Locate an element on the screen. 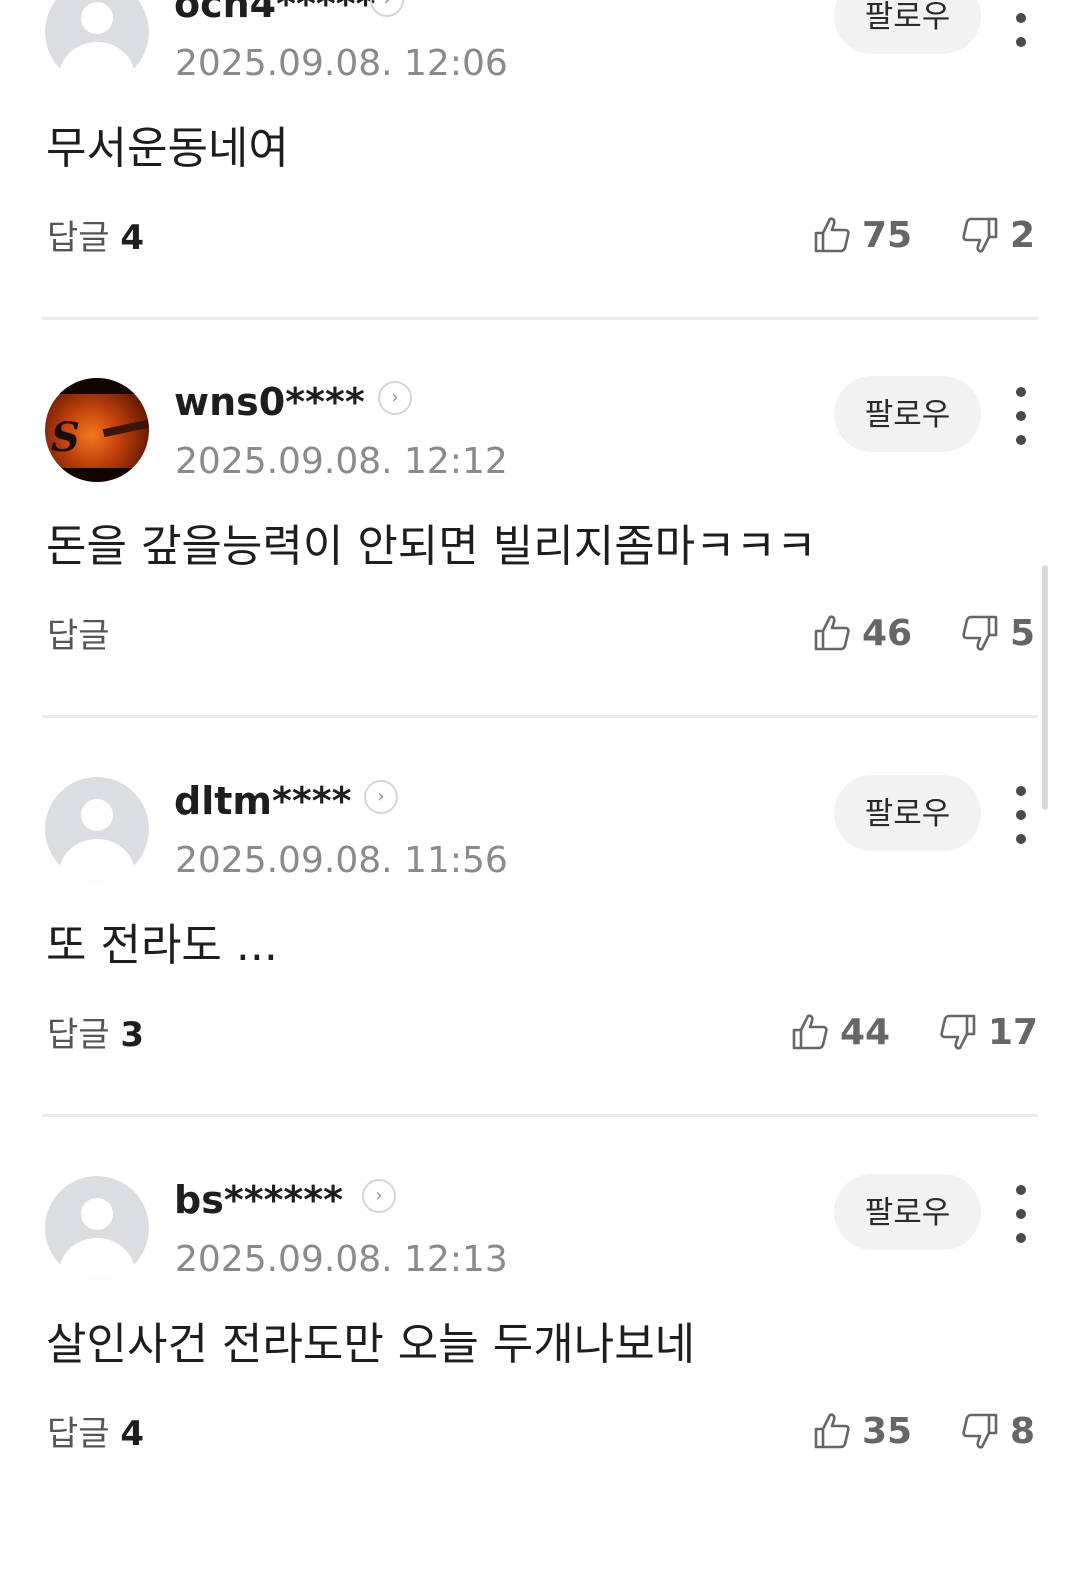  comment-text: 무서운동네여 is located at coordinates (167, 148).